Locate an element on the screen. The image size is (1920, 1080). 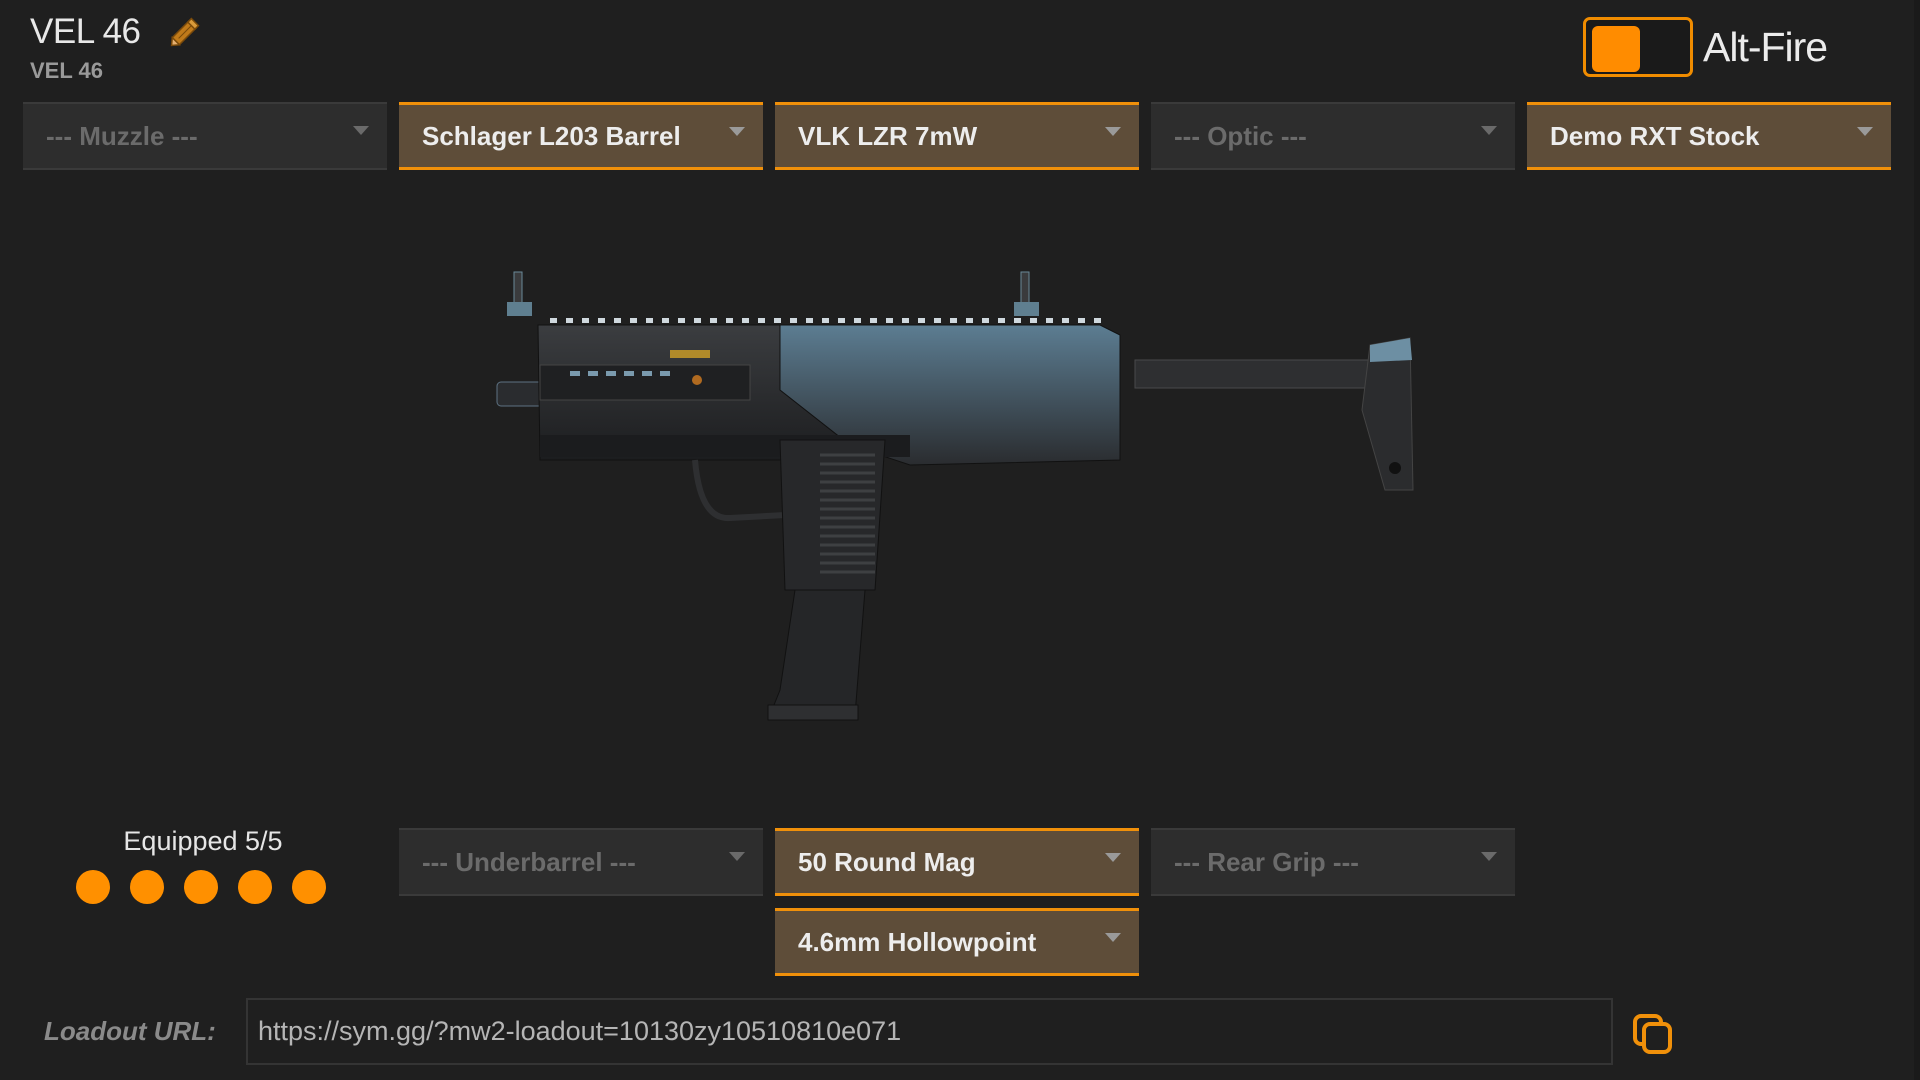
muzzle-dropdown-label: --- Muzzle --- is located at coordinates (122, 135).